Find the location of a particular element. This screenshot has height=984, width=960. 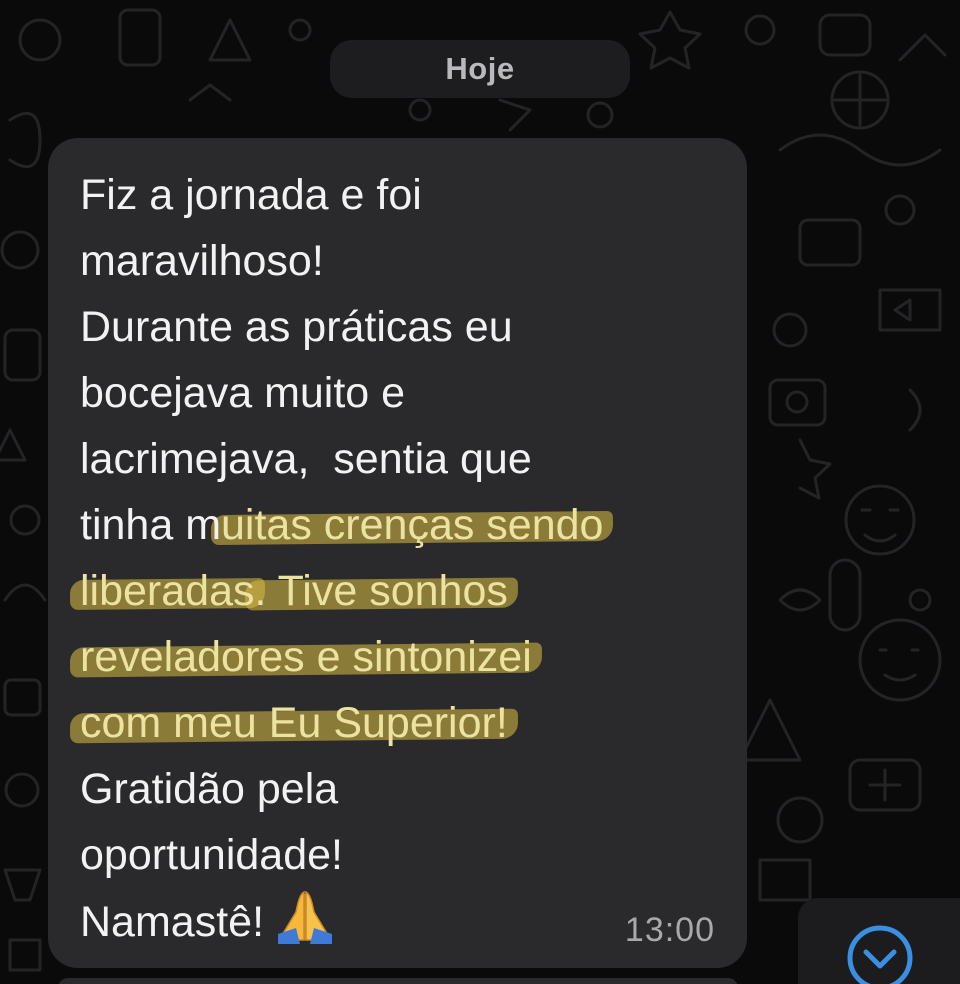

date-separator: Hoje is located at coordinates (480, 69).